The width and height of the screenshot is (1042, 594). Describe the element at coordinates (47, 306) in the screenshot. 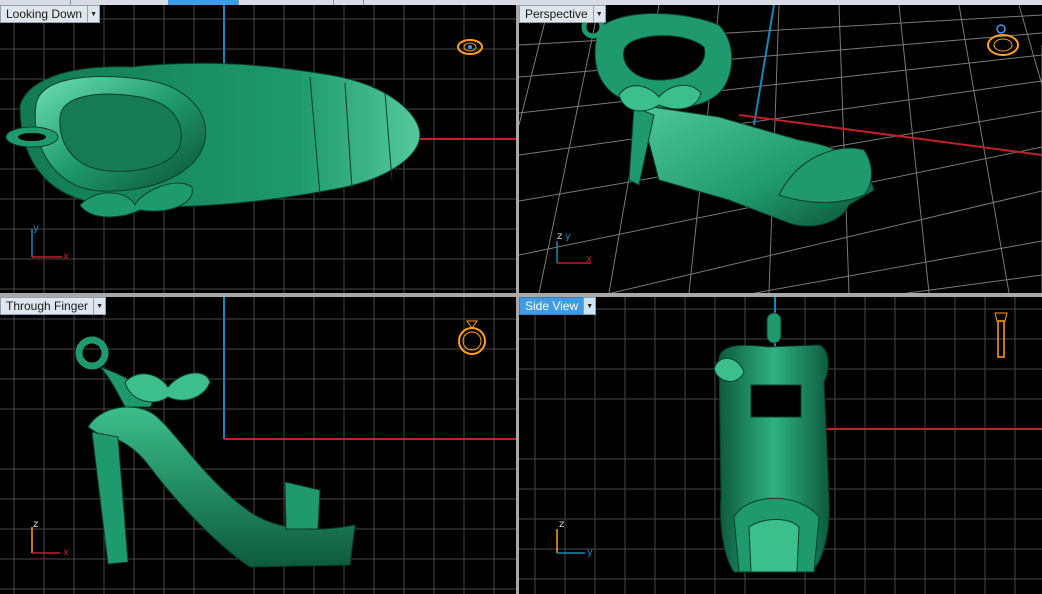

I see `viewport-title: Through Finger` at that location.